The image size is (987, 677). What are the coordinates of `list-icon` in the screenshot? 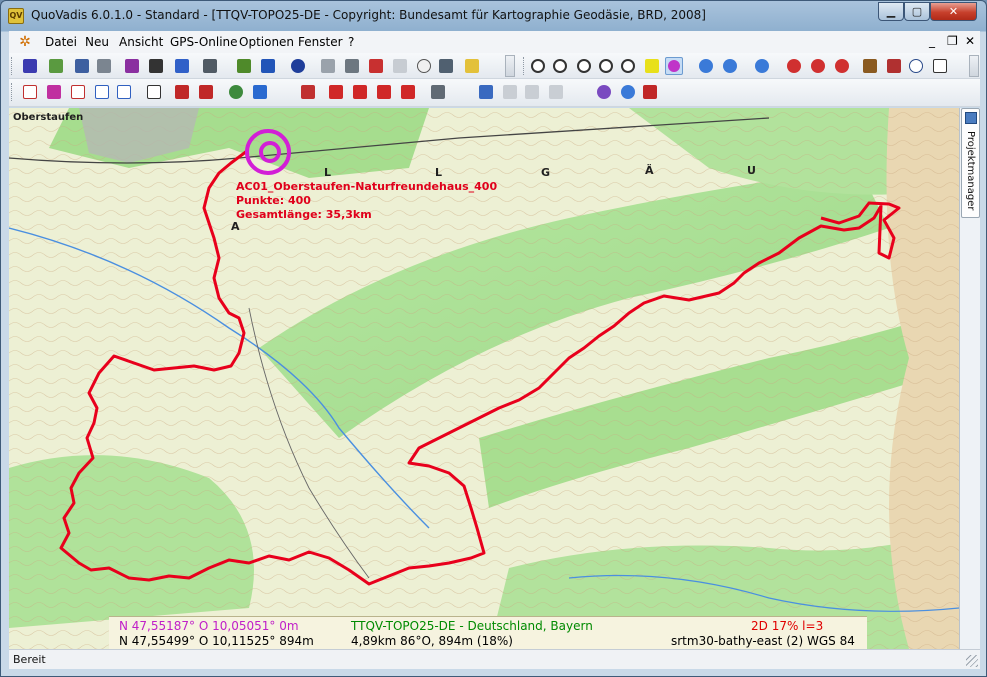 It's located at (328, 66).